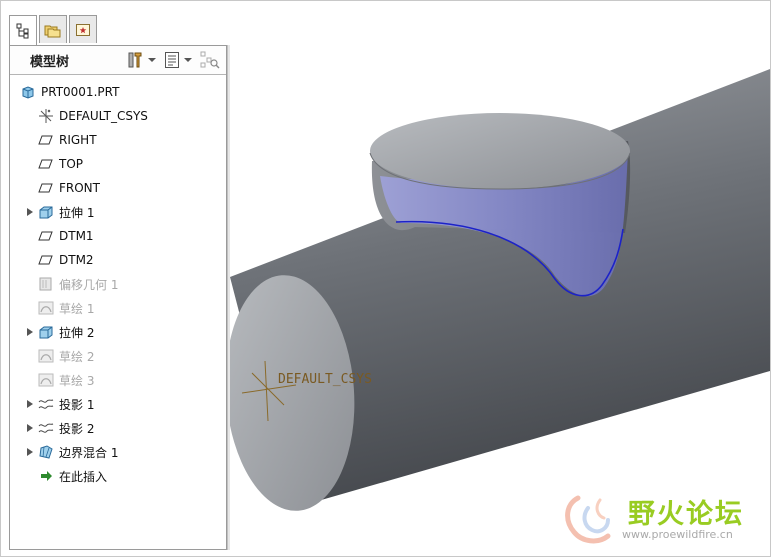  What do you see at coordinates (500, 151) in the screenshot?
I see `boss-top-face` at bounding box center [500, 151].